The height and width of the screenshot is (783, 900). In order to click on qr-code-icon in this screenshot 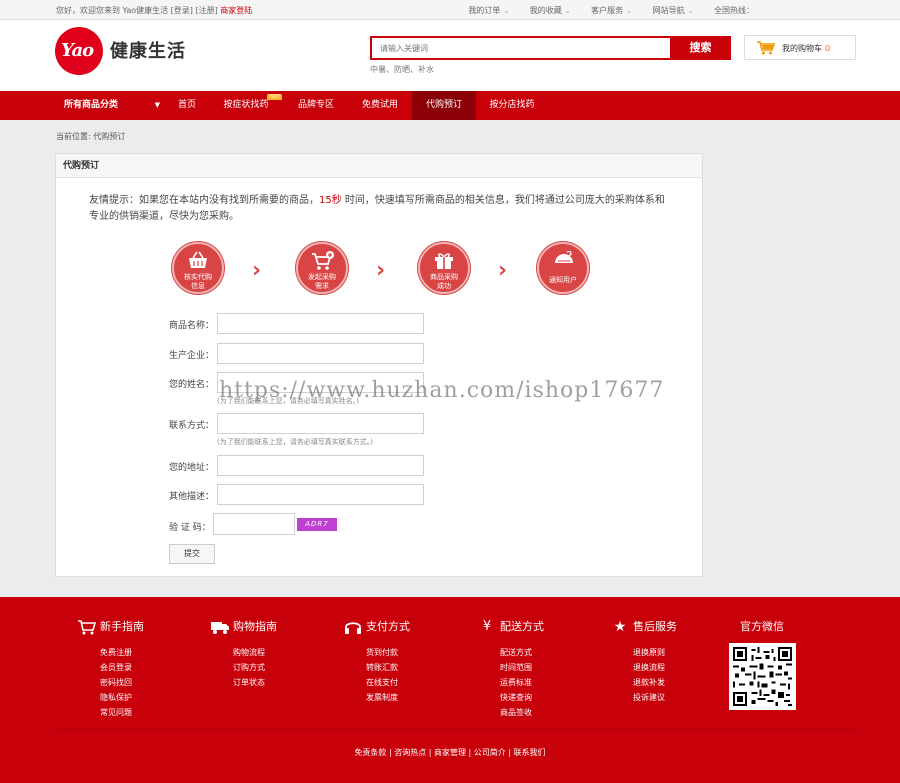, I will do `click(762, 676)`.